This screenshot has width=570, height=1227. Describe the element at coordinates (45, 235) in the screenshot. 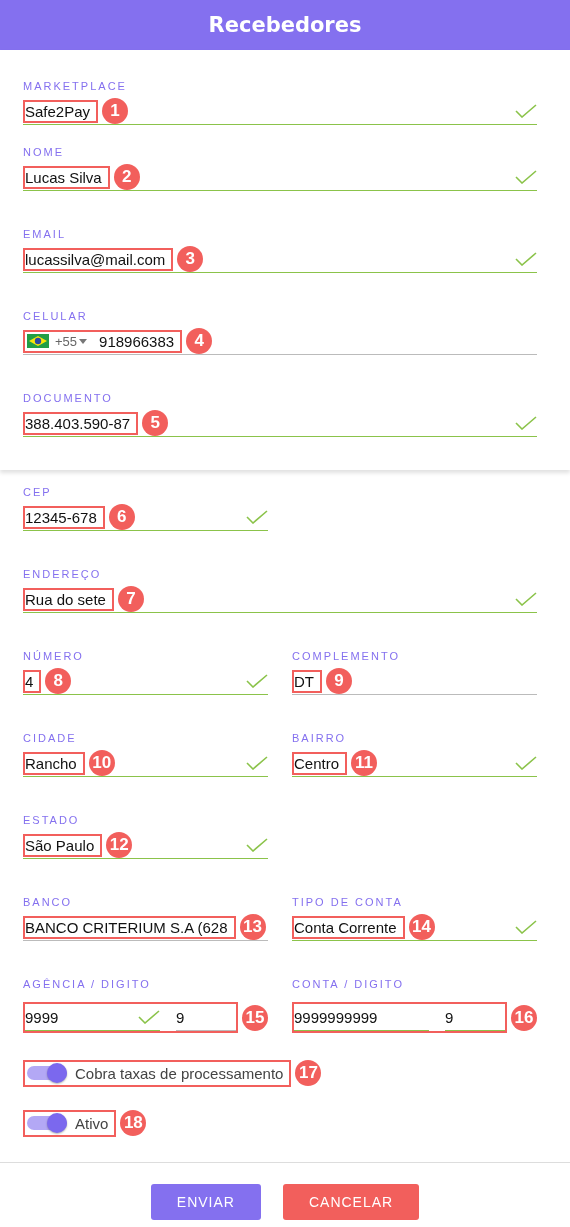

I see `field-label: EMAIL` at that location.